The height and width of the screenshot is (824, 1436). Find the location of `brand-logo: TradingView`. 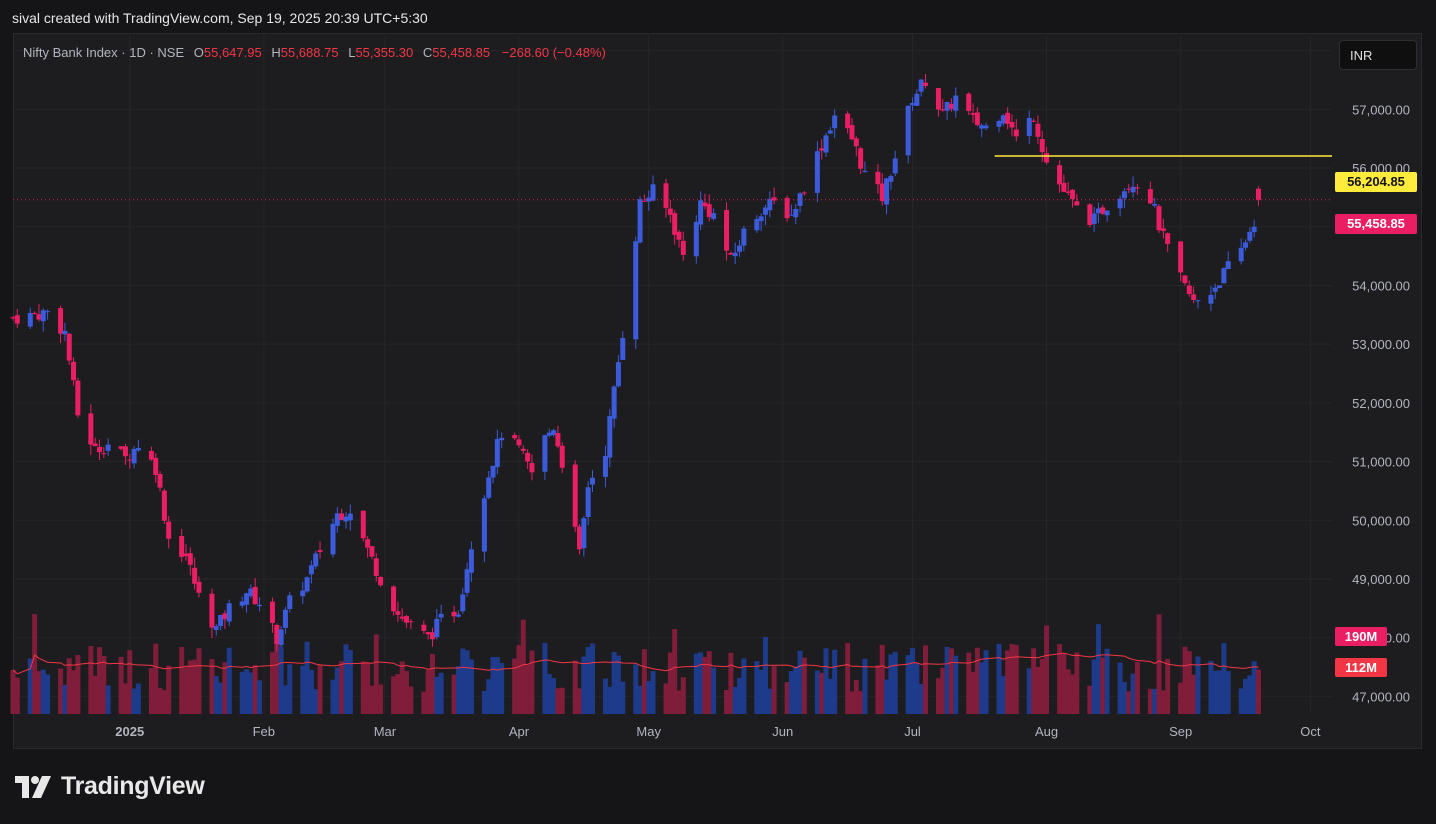

brand-logo: TradingView is located at coordinates (110, 786).